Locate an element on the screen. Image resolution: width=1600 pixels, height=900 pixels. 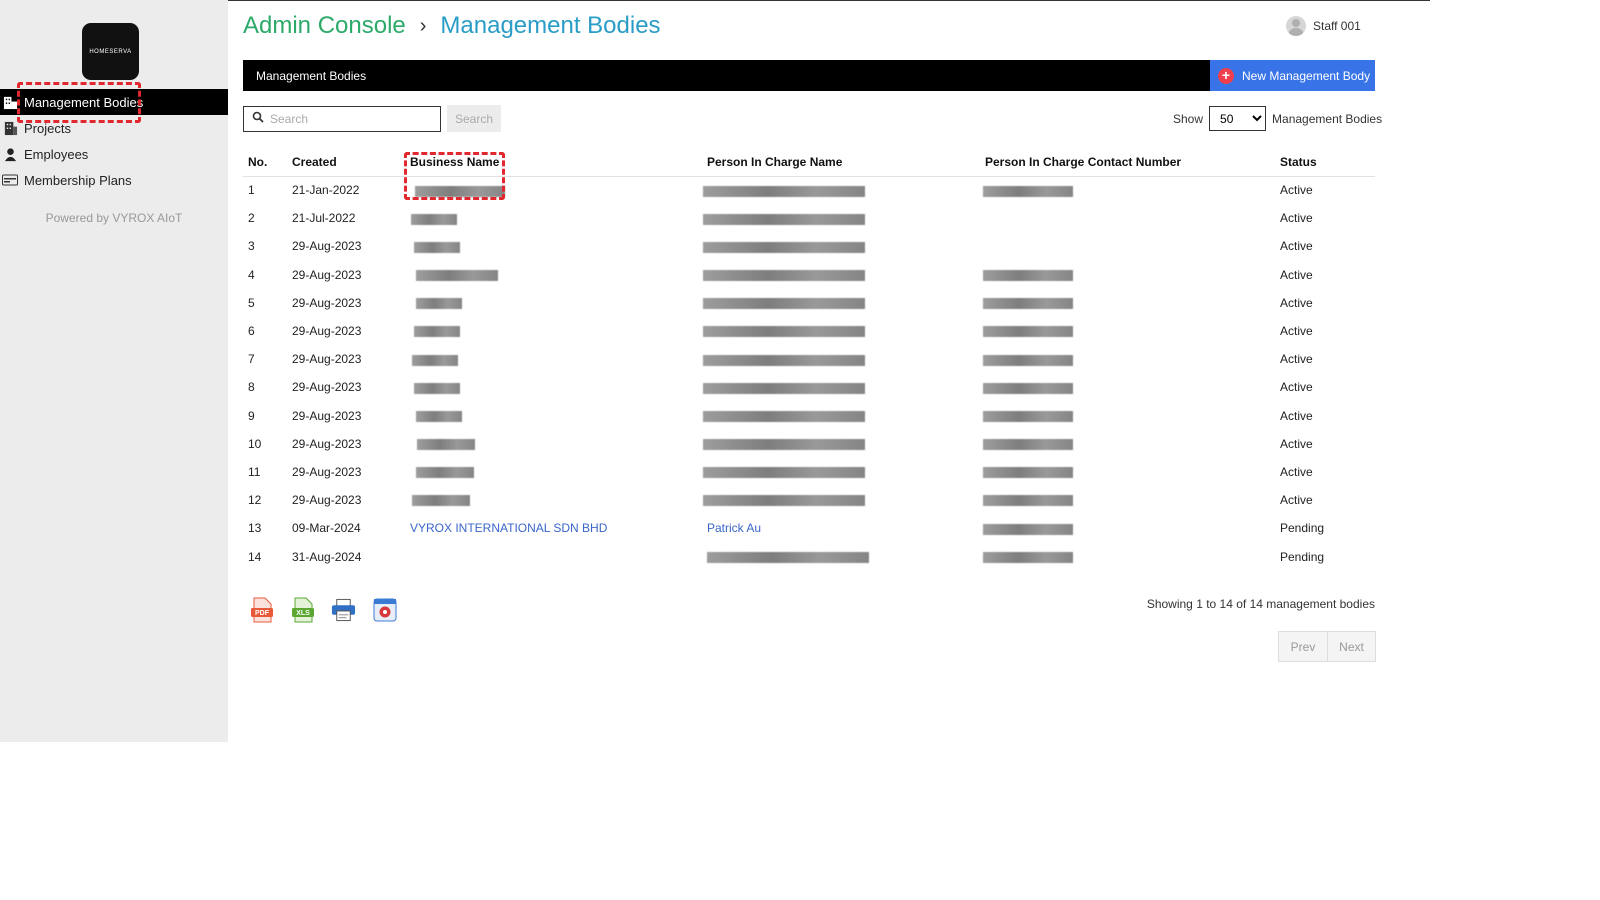
column-header-business-name: Business Name is located at coordinates (553, 162).